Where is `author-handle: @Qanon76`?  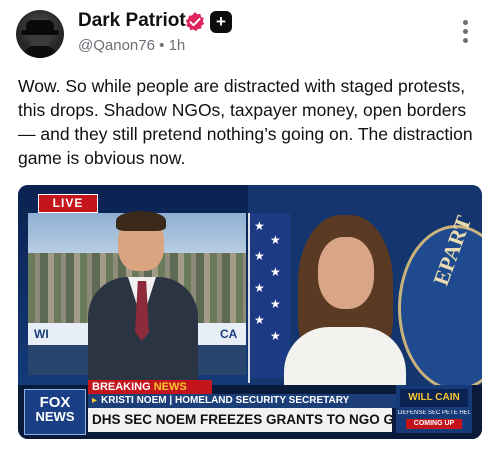
author-handle: @Qanon76 is located at coordinates (116, 45).